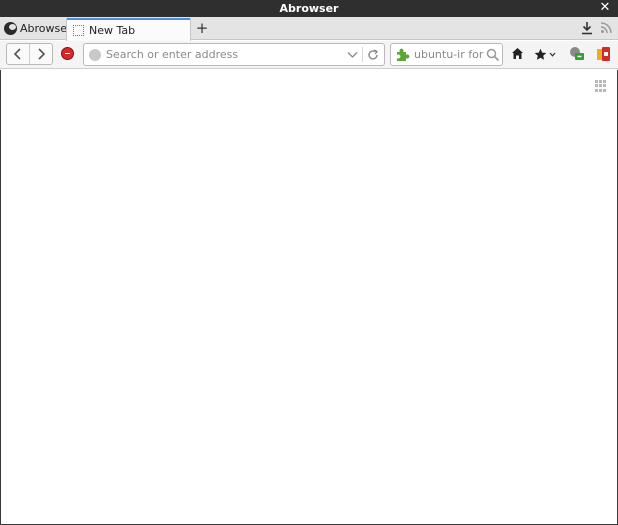 This screenshot has width=618, height=525. I want to click on star-icon, so click(540, 54).